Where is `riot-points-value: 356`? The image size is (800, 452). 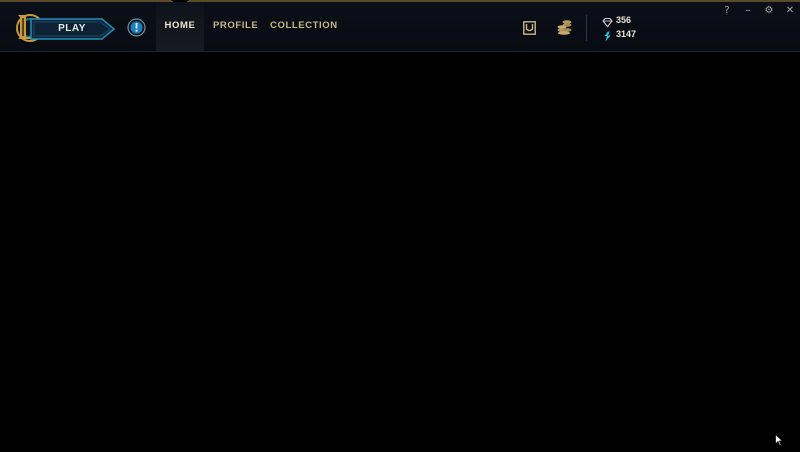
riot-points-value: 356 is located at coordinates (624, 20).